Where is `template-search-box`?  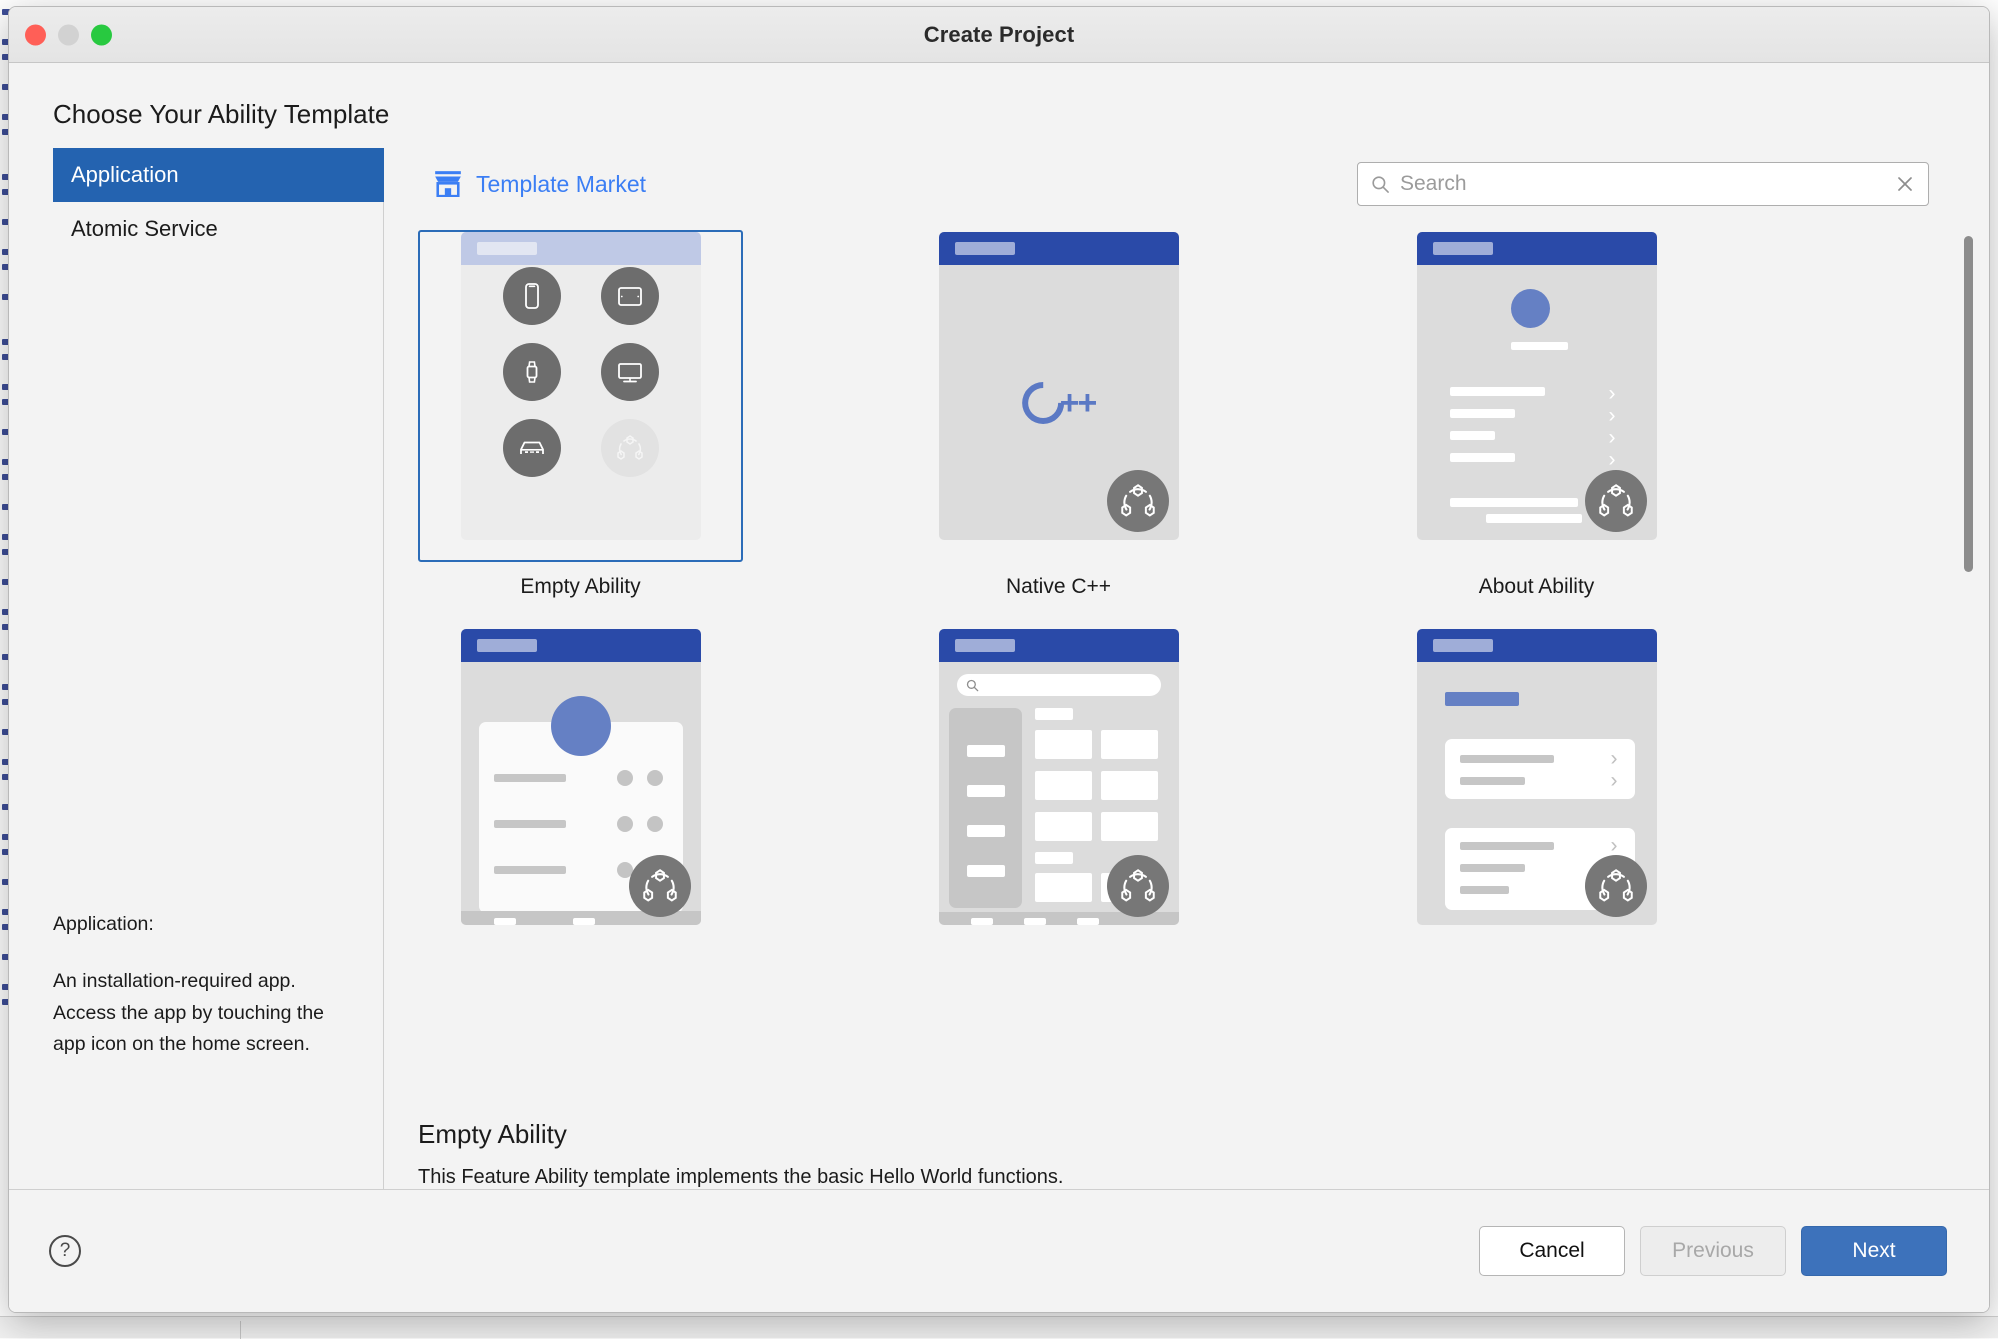 template-search-box is located at coordinates (1643, 184).